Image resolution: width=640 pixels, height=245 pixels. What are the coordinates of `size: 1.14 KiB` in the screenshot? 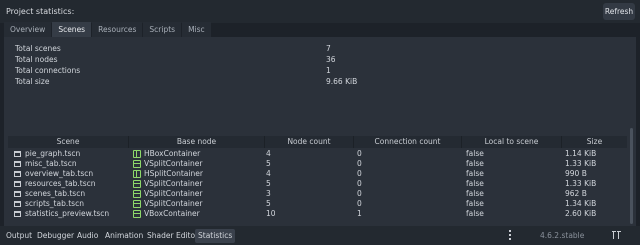 It's located at (581, 153).